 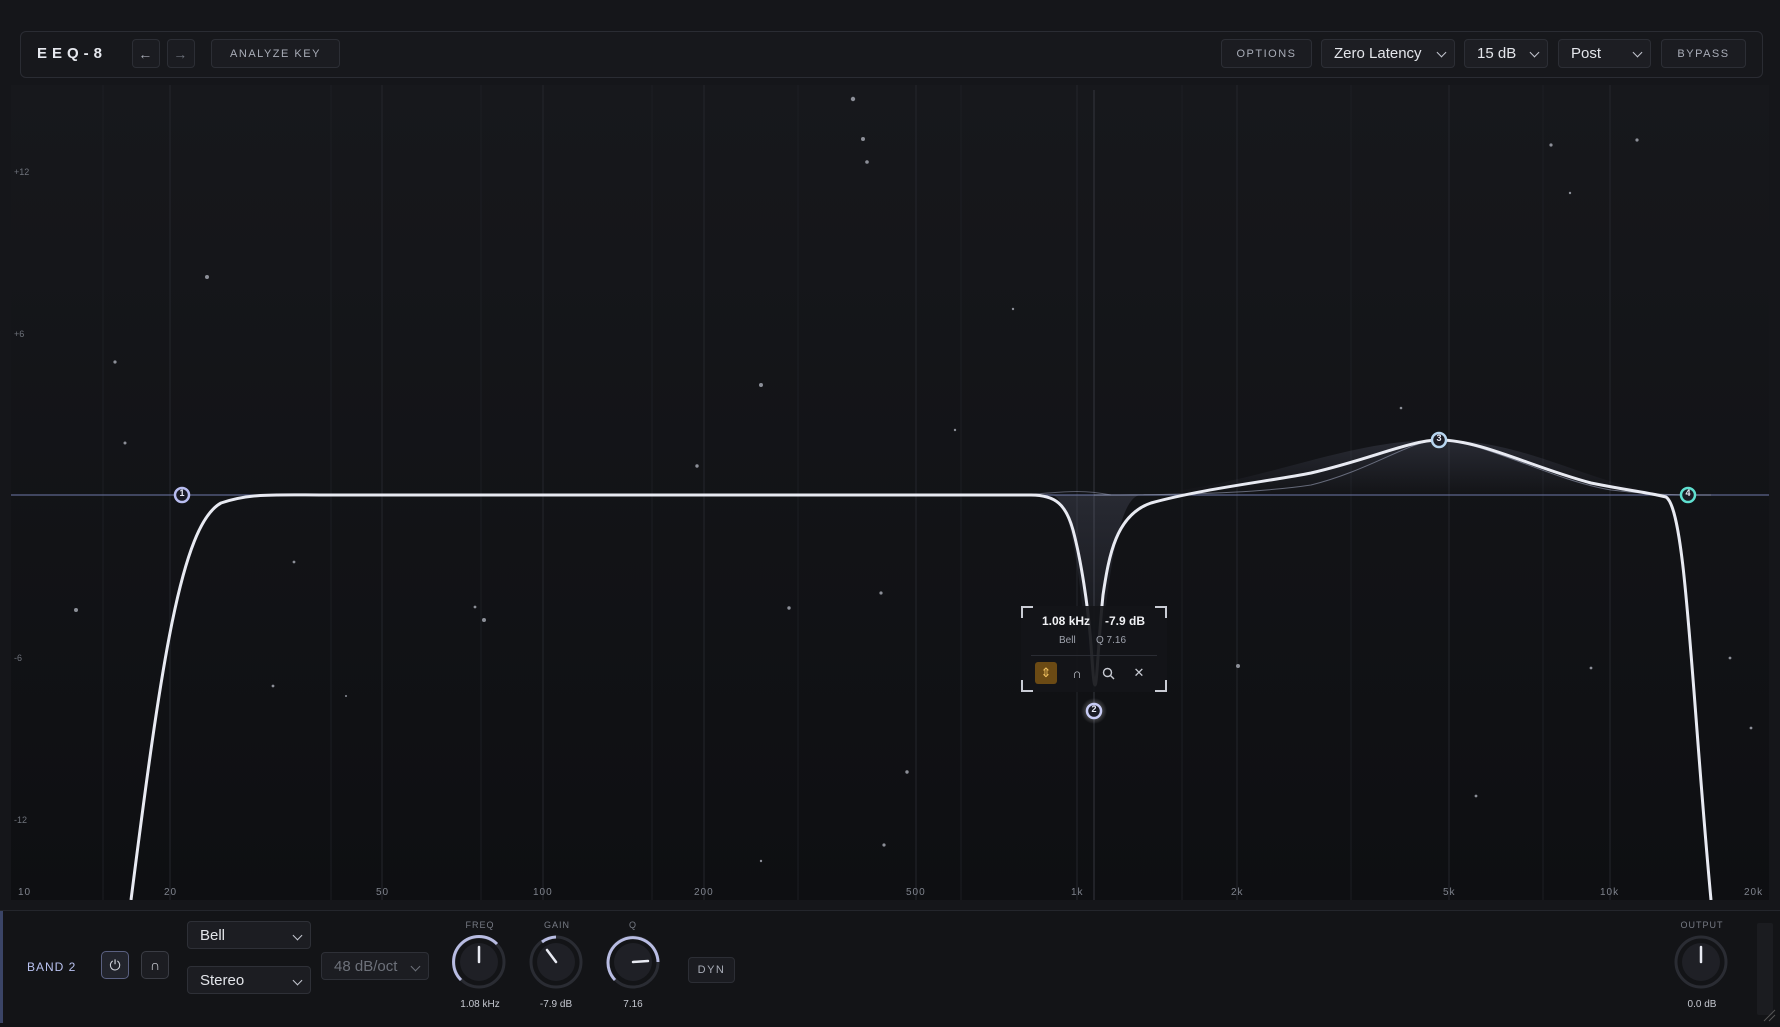 What do you see at coordinates (543, 892) in the screenshot?
I see `x-tick: 100` at bounding box center [543, 892].